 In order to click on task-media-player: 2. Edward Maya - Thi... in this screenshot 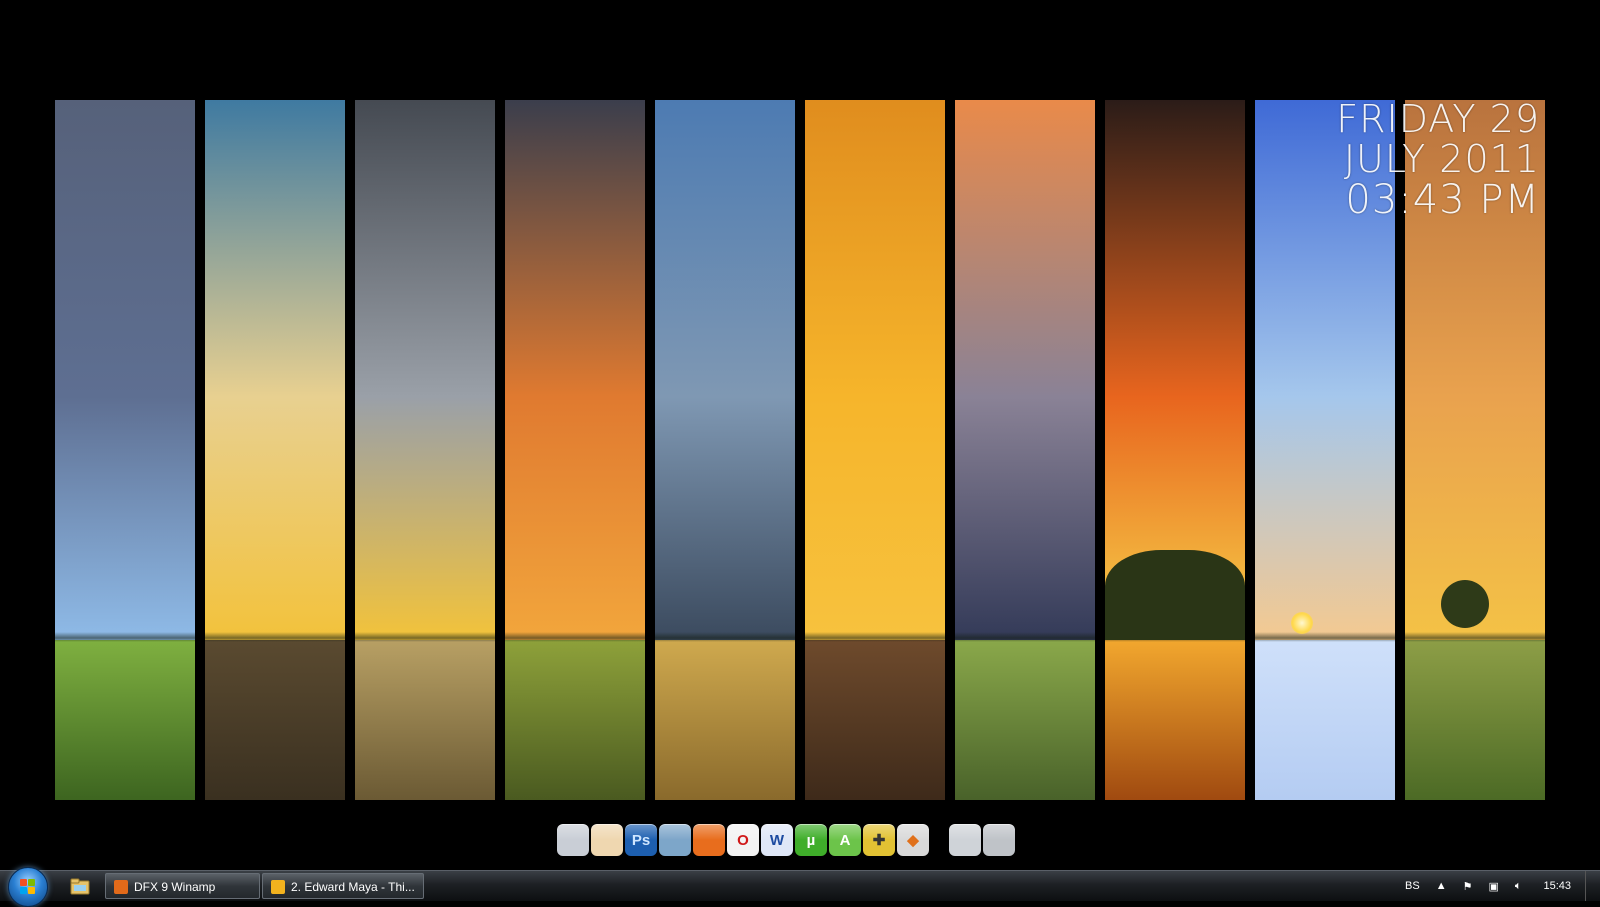, I will do `click(343, 886)`.